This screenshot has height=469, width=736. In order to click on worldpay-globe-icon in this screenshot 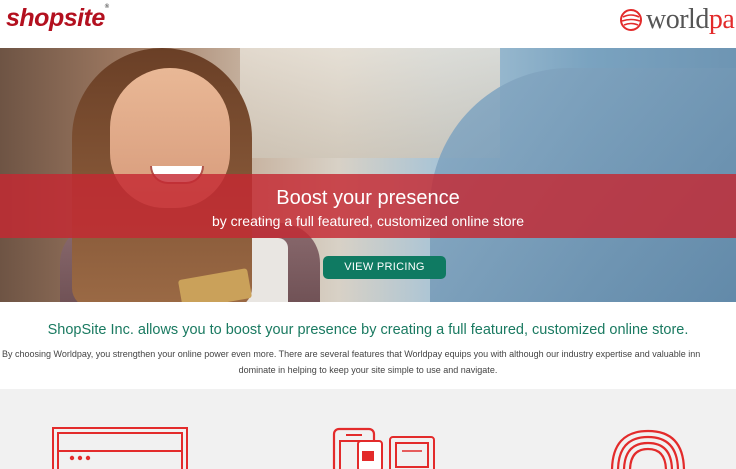, I will do `click(631, 20)`.